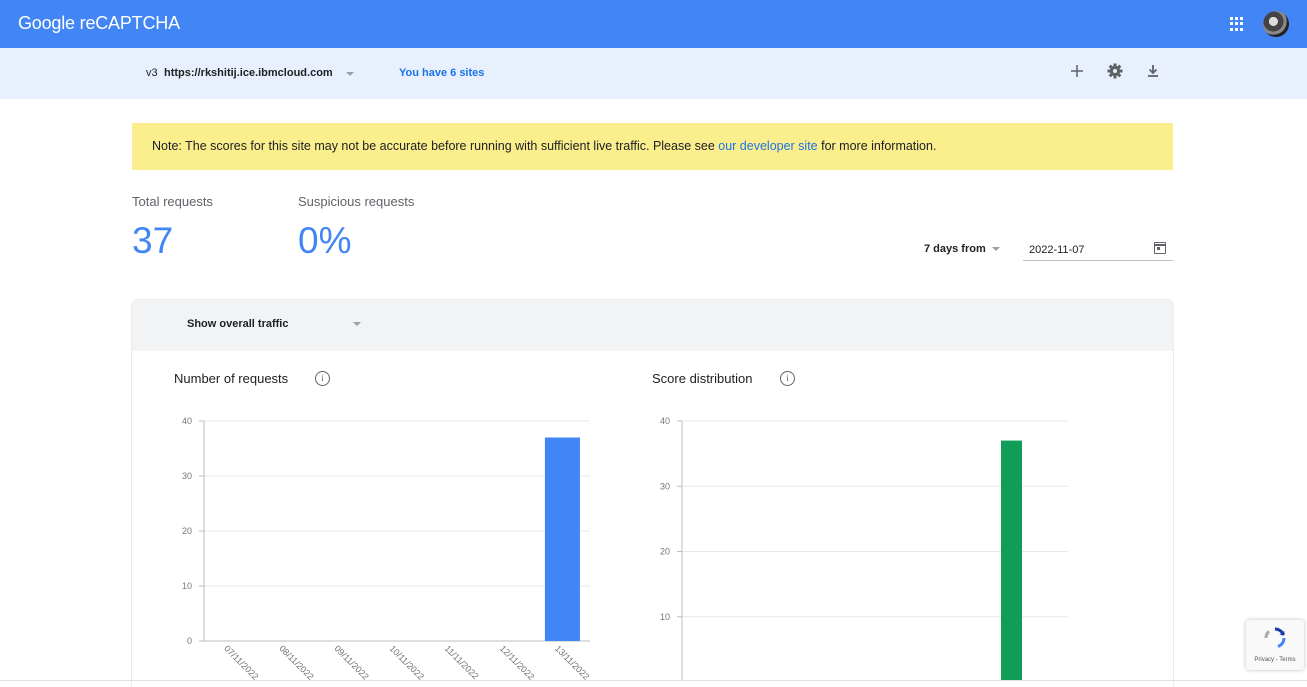 The width and height of the screenshot is (1307, 687). Describe the element at coordinates (129, 23) in the screenshot. I see `brand-product: reCAPTCHA` at that location.